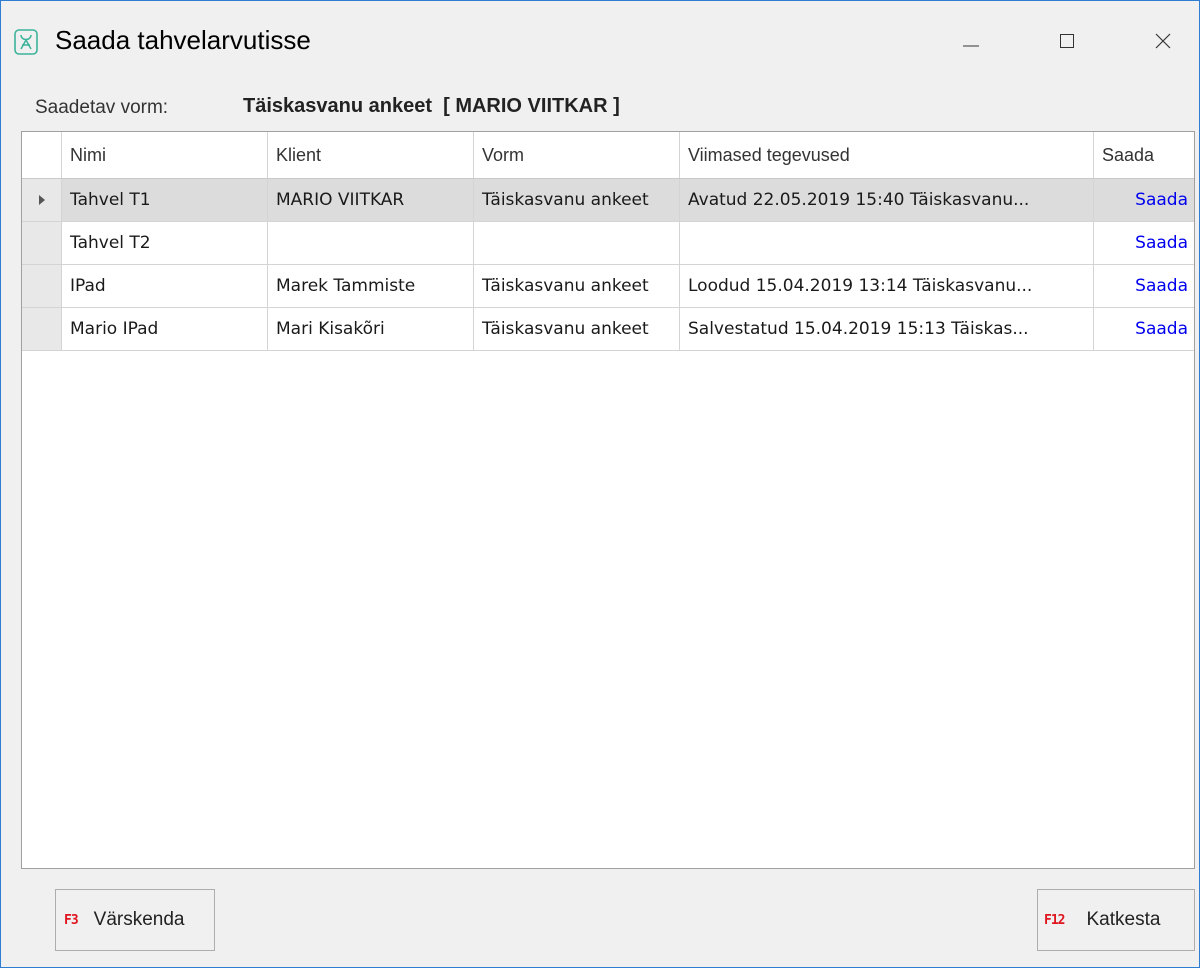 This screenshot has height=968, width=1200. I want to click on minimize-button, so click(971, 41).